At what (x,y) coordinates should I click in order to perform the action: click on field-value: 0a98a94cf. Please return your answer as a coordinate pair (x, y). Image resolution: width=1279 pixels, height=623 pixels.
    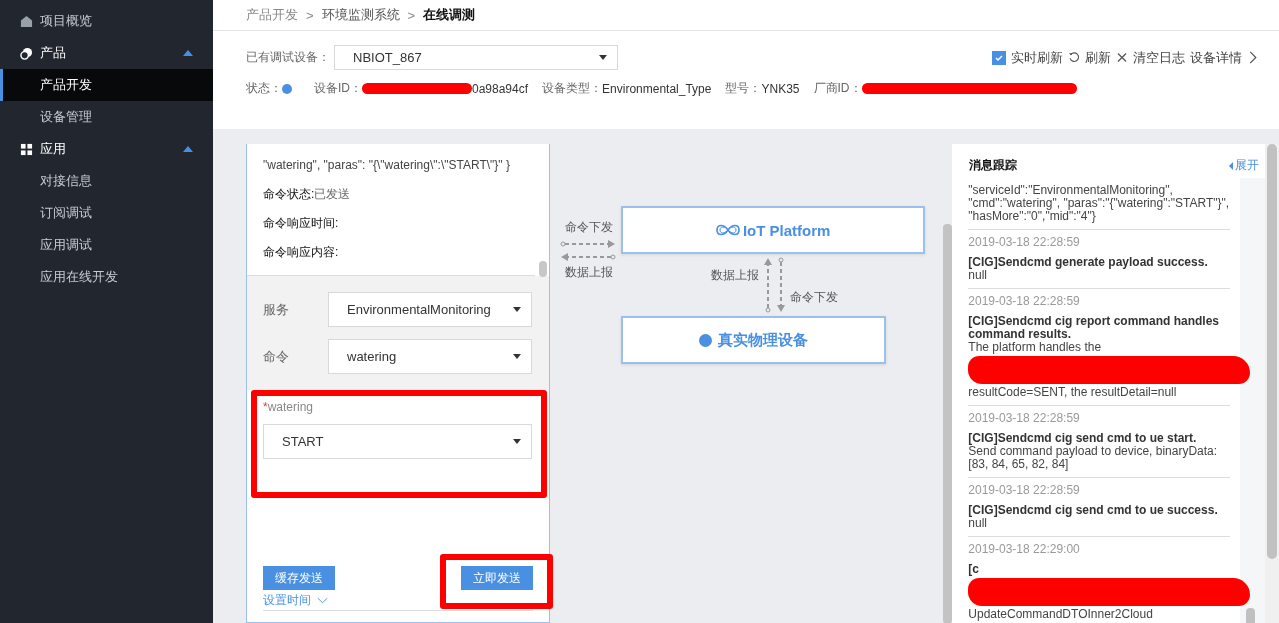
    Looking at the image, I should click on (500, 88).